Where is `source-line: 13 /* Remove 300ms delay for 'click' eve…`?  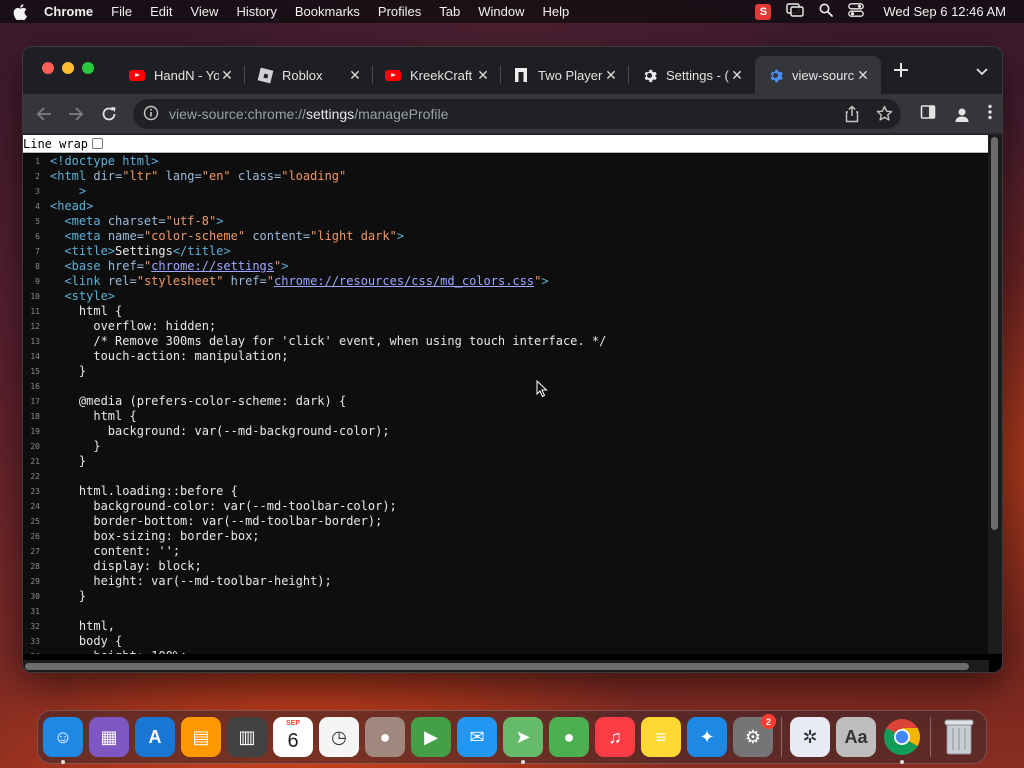 source-line: 13 /* Remove 300ms delay for 'click' eve… is located at coordinates (506, 341).